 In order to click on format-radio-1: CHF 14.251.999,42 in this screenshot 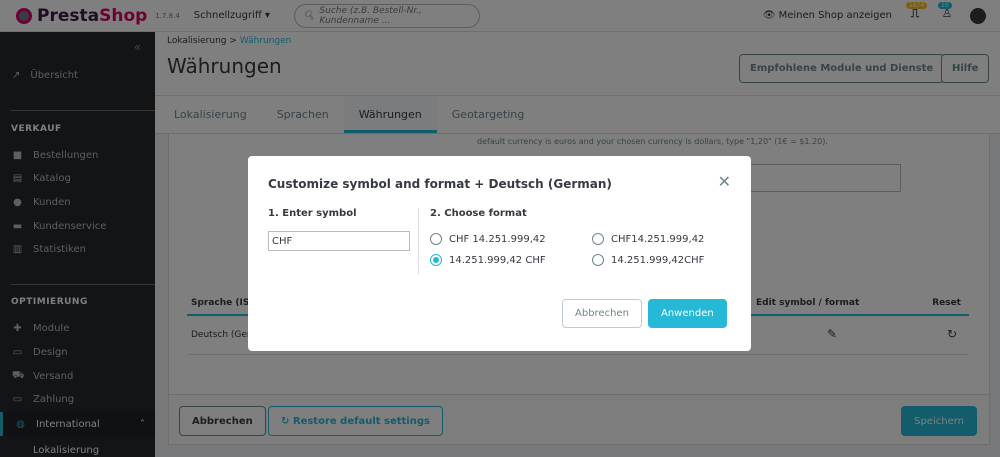, I will do `click(488, 239)`.